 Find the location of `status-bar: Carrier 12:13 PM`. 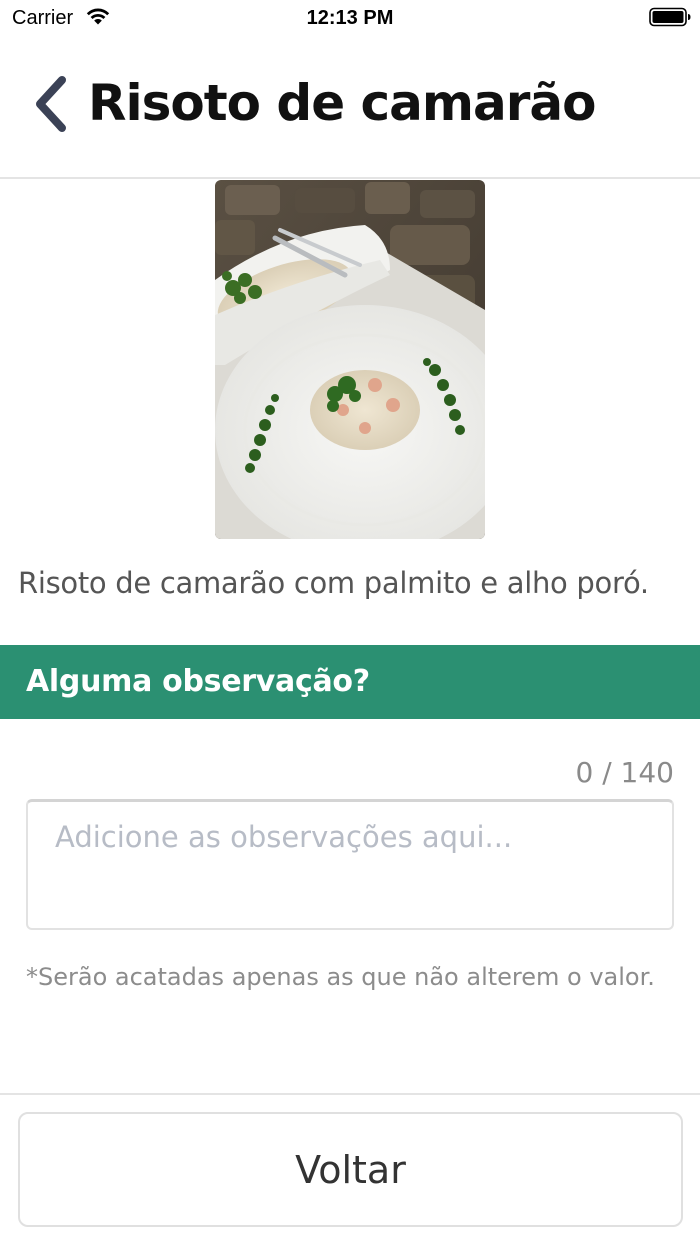

status-bar: Carrier 12:13 PM is located at coordinates (350, 20).